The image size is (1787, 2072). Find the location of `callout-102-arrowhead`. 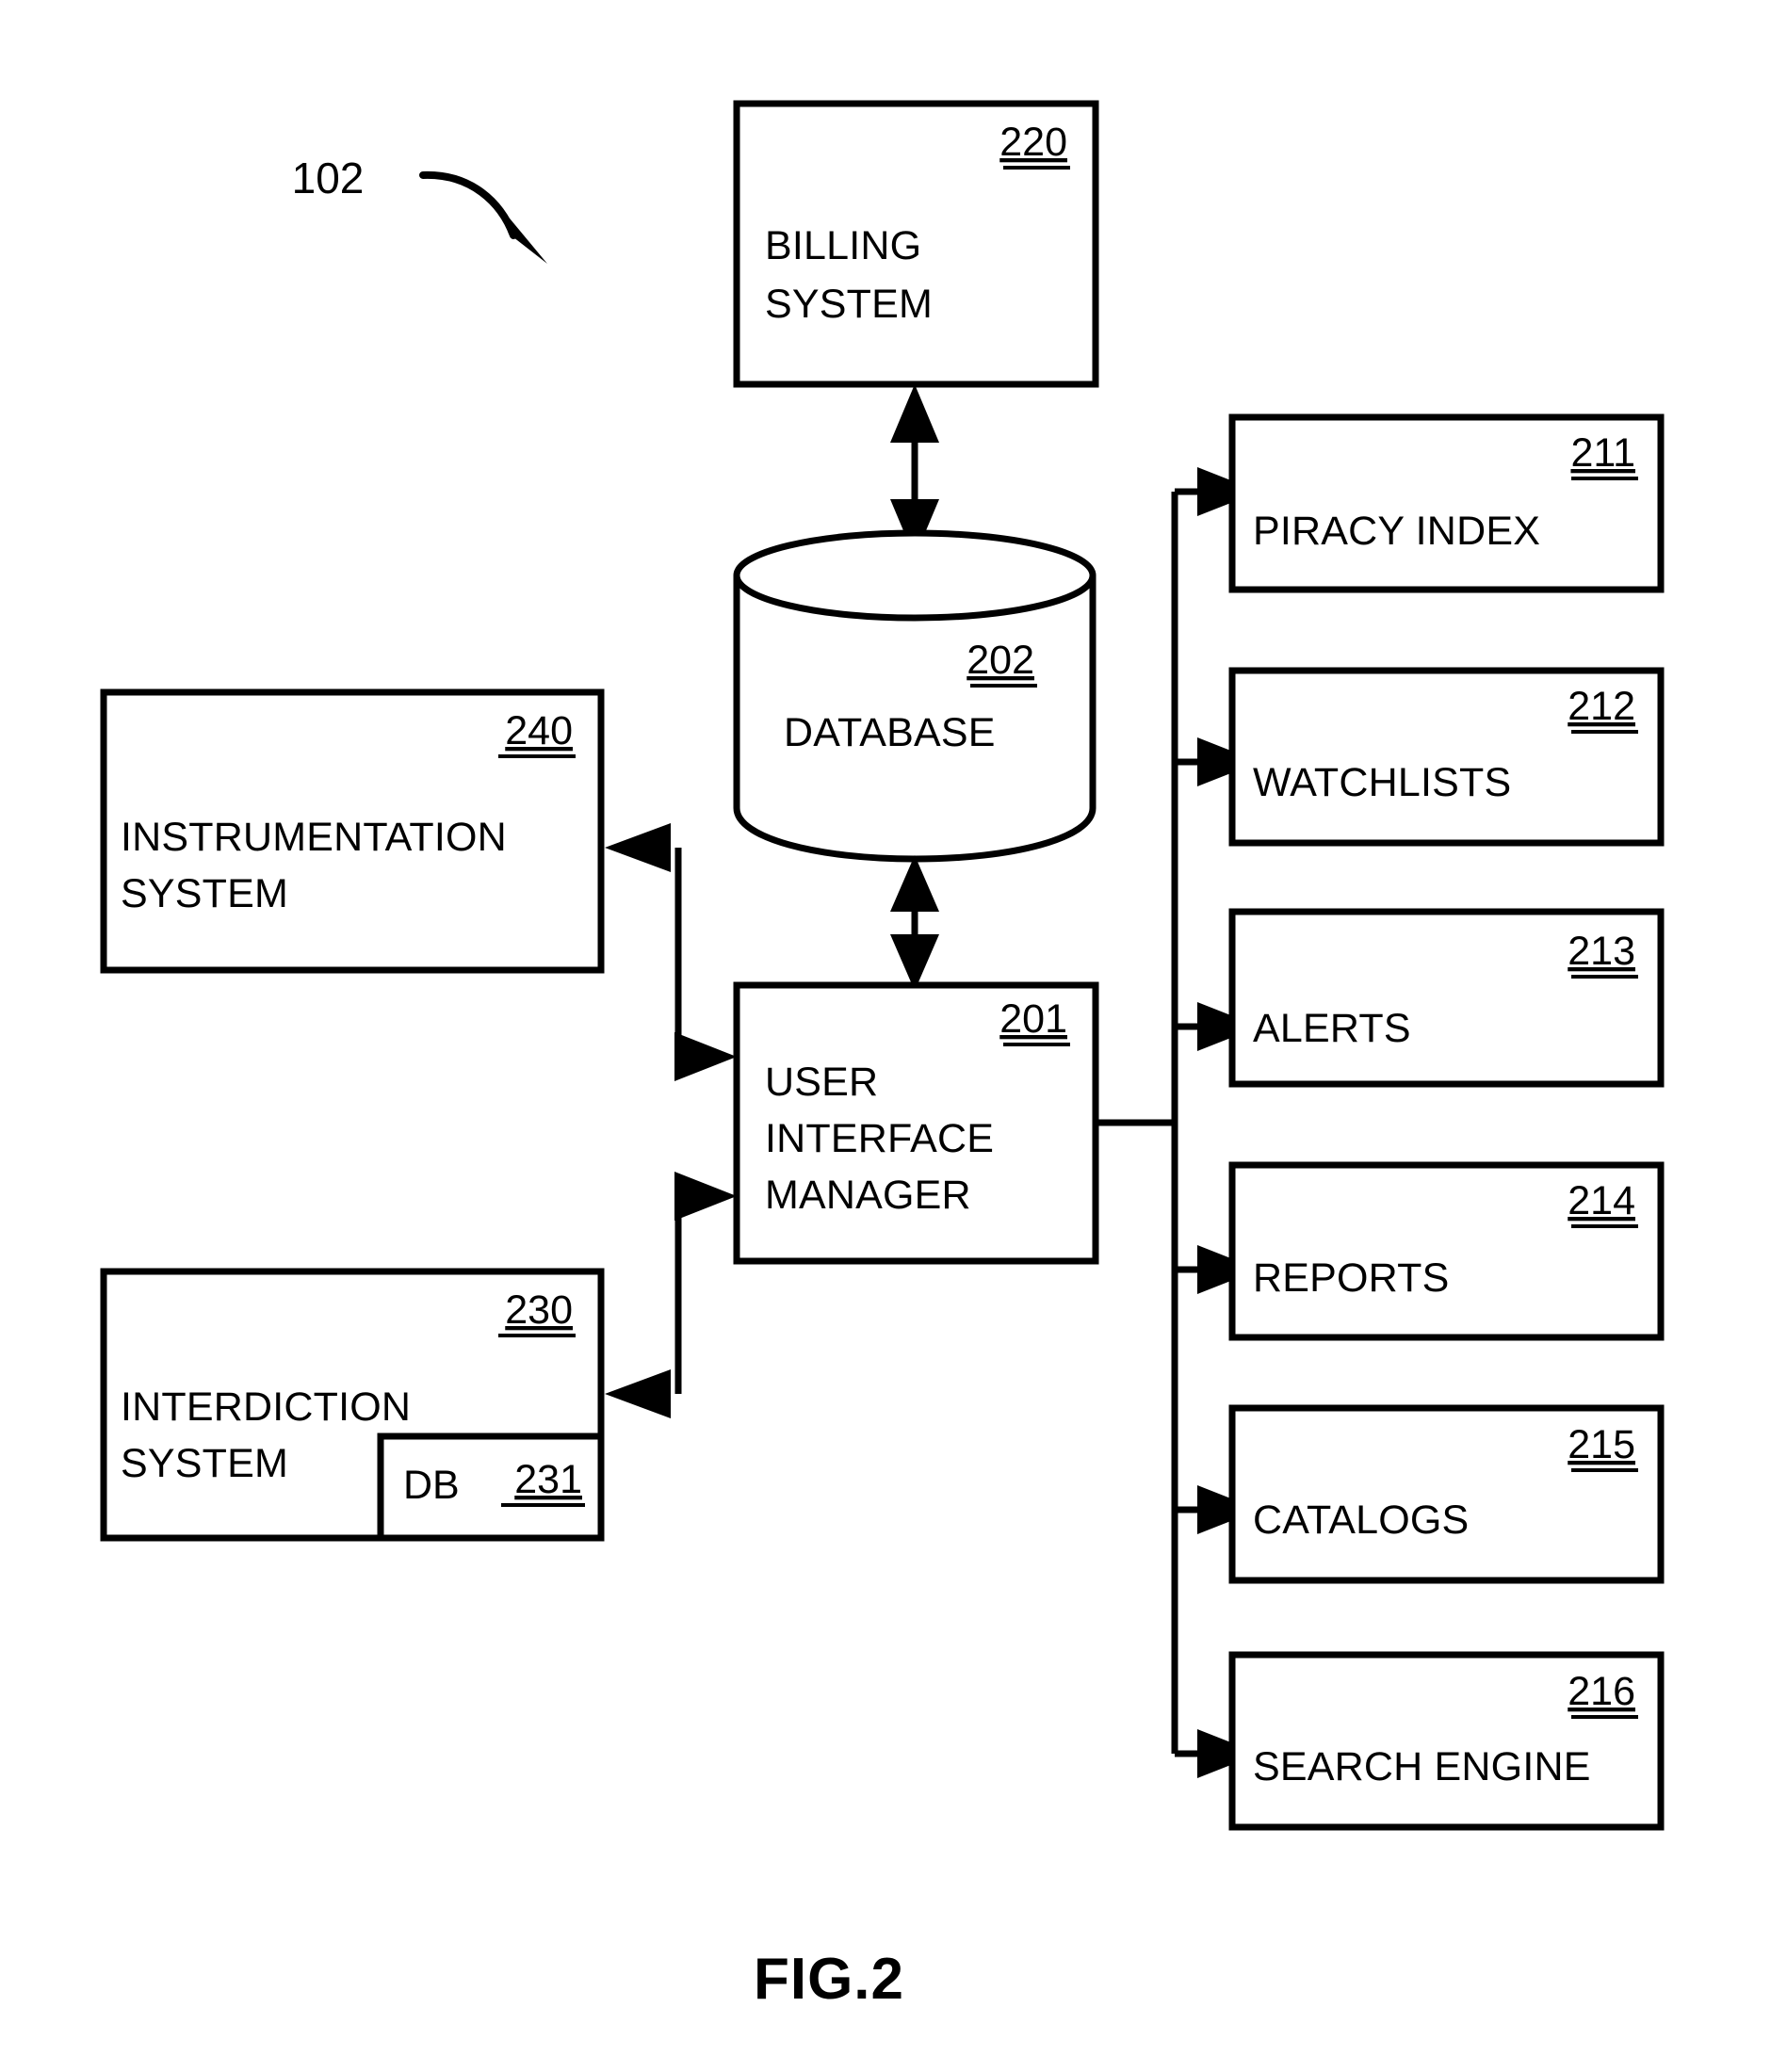

callout-102-arrowhead is located at coordinates (521, 233).